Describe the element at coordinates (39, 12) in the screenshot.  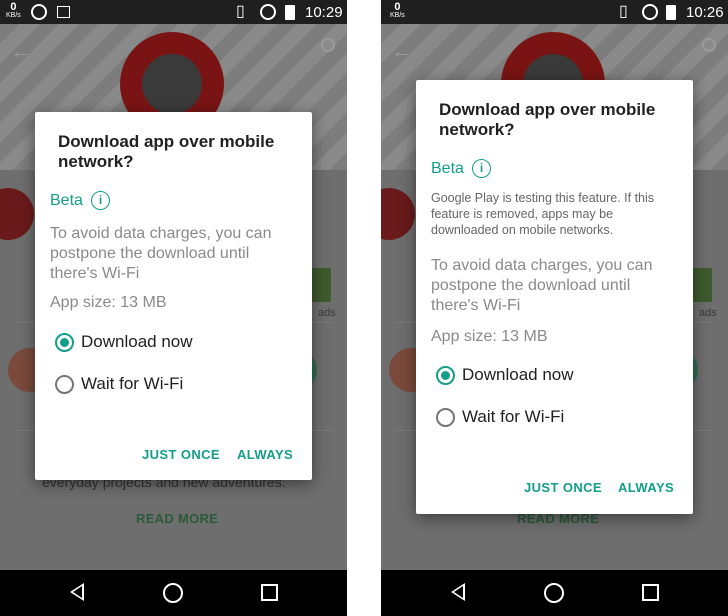
I see `whatsapp-icon` at that location.